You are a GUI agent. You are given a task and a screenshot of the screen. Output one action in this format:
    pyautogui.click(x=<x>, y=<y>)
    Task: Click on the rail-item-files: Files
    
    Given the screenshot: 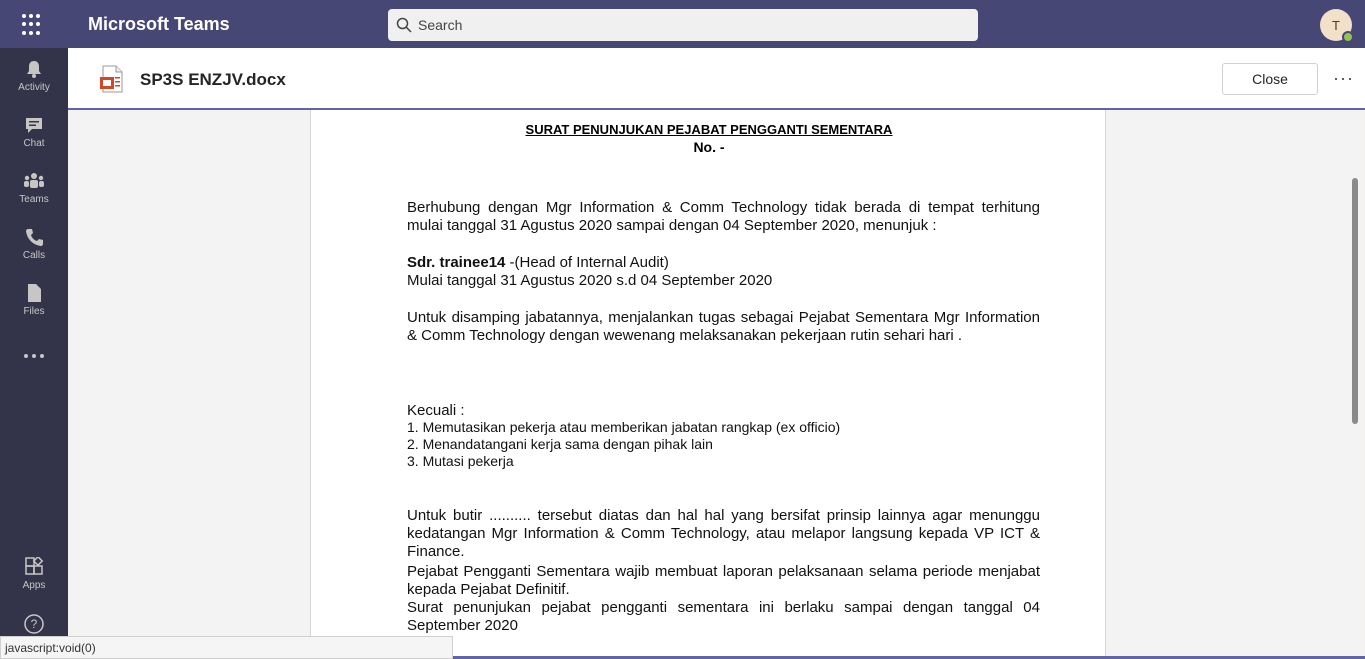 What is the action you would take?
    pyautogui.click(x=34, y=300)
    